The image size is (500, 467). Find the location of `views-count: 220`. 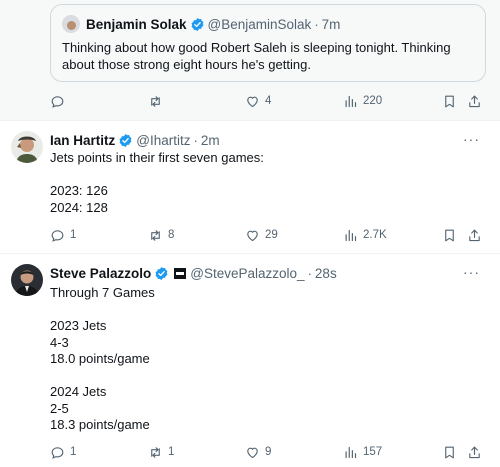

views-count: 220 is located at coordinates (373, 101).